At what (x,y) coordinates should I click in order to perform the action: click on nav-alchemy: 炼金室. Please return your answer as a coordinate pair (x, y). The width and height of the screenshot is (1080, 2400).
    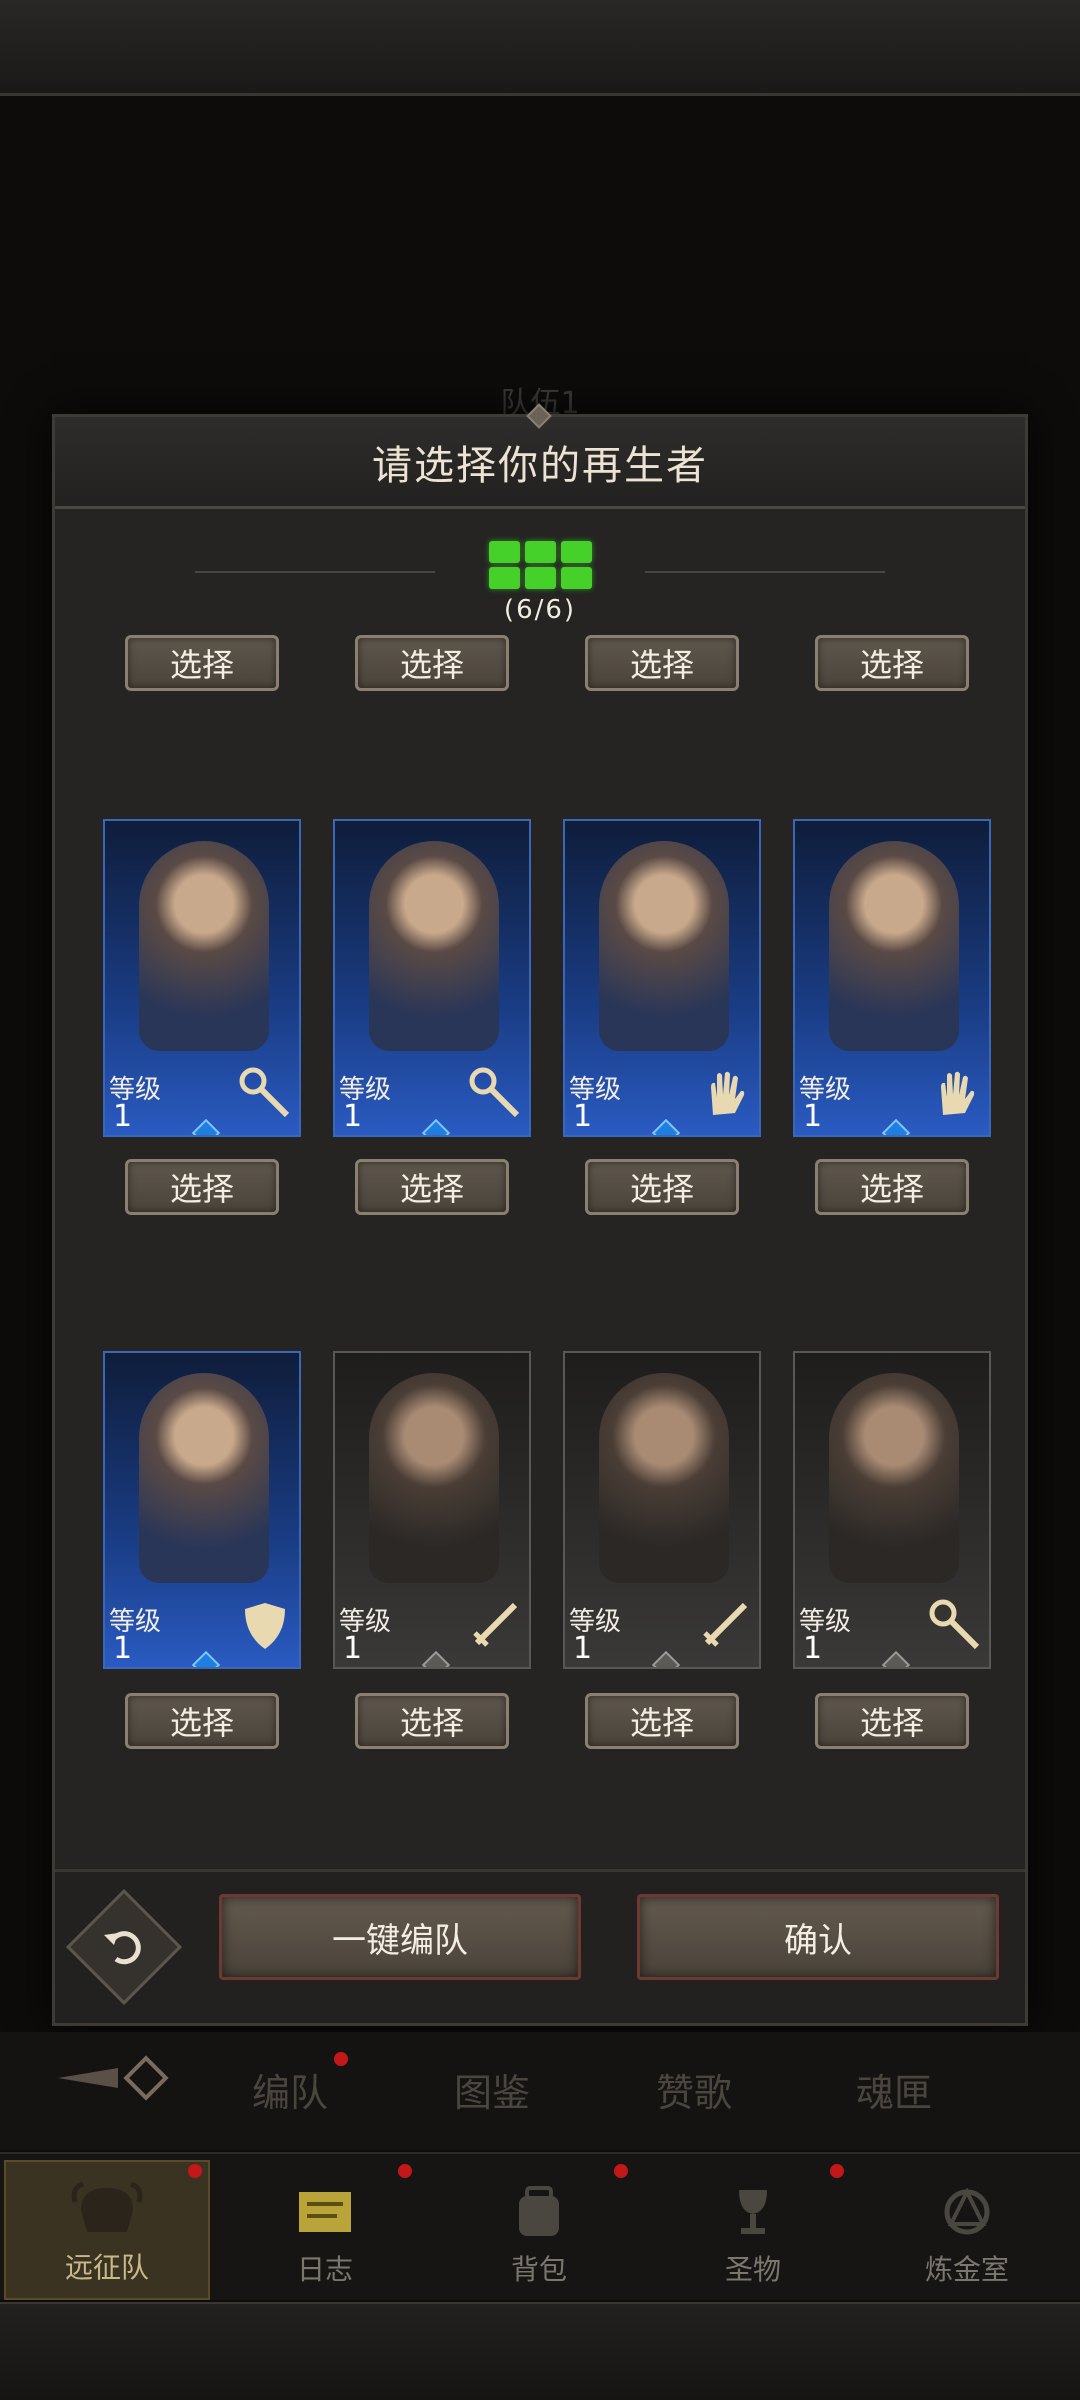
    Looking at the image, I should click on (967, 2230).